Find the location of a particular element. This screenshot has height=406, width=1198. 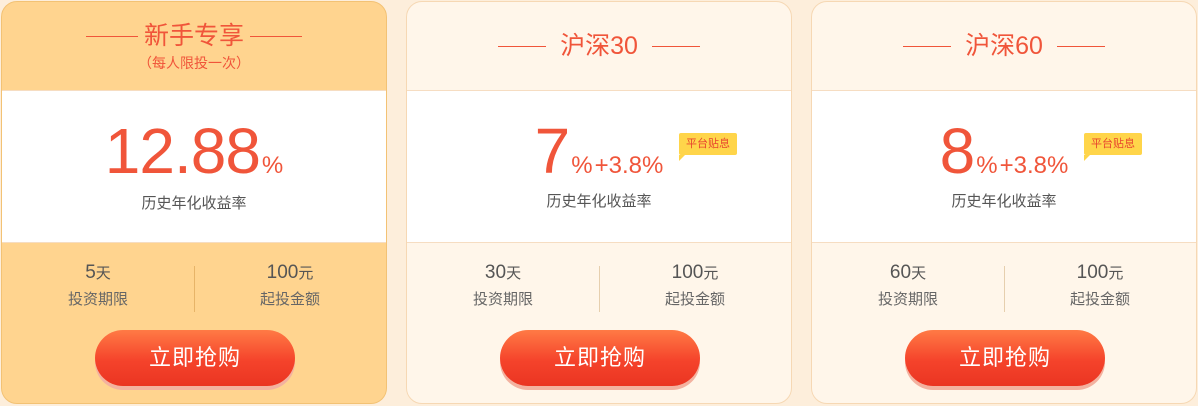

rate-block: 12.88 % 历史年化收益率 is located at coordinates (194, 166).